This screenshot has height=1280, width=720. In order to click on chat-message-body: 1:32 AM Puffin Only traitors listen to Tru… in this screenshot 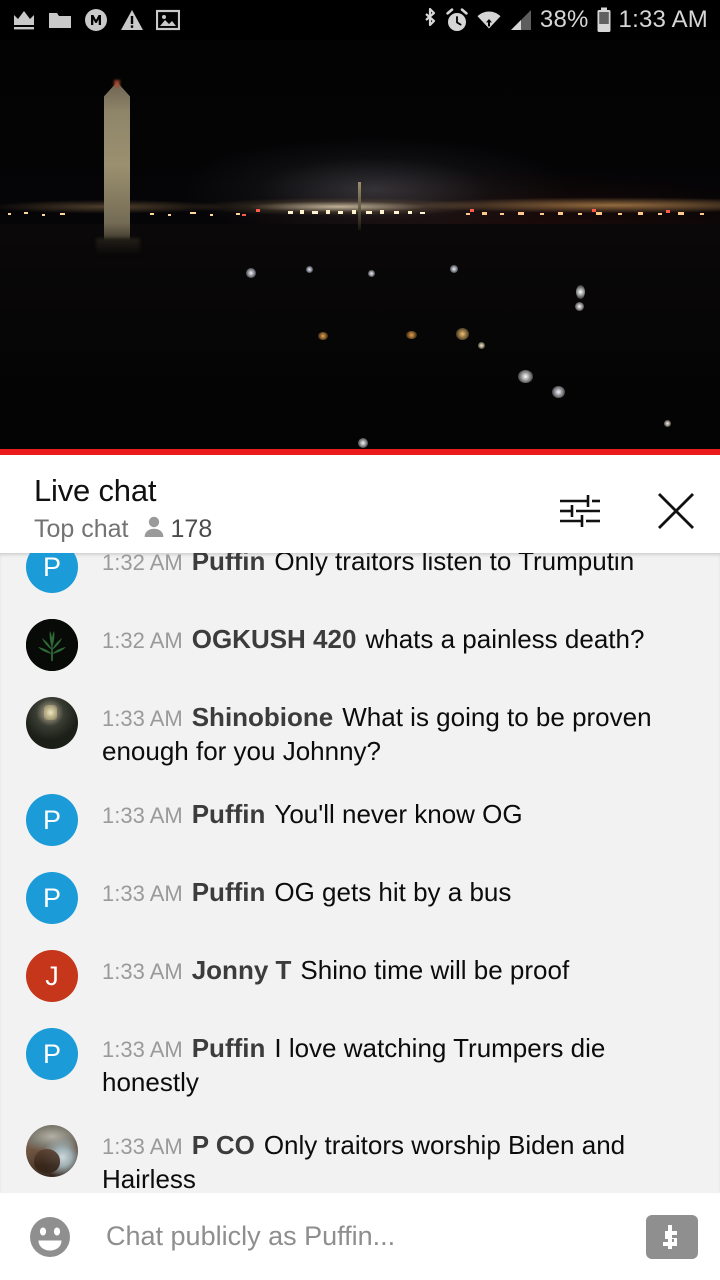, I will do `click(368, 566)`.